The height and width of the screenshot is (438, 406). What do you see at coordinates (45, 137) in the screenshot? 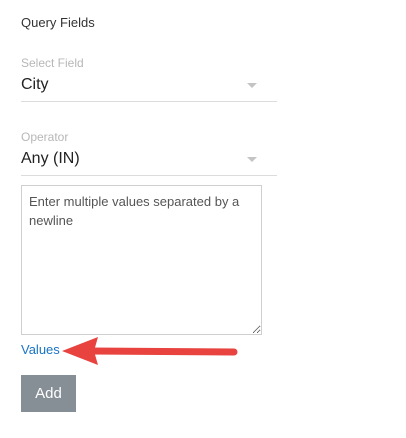
I see `operator-label: Operator` at bounding box center [45, 137].